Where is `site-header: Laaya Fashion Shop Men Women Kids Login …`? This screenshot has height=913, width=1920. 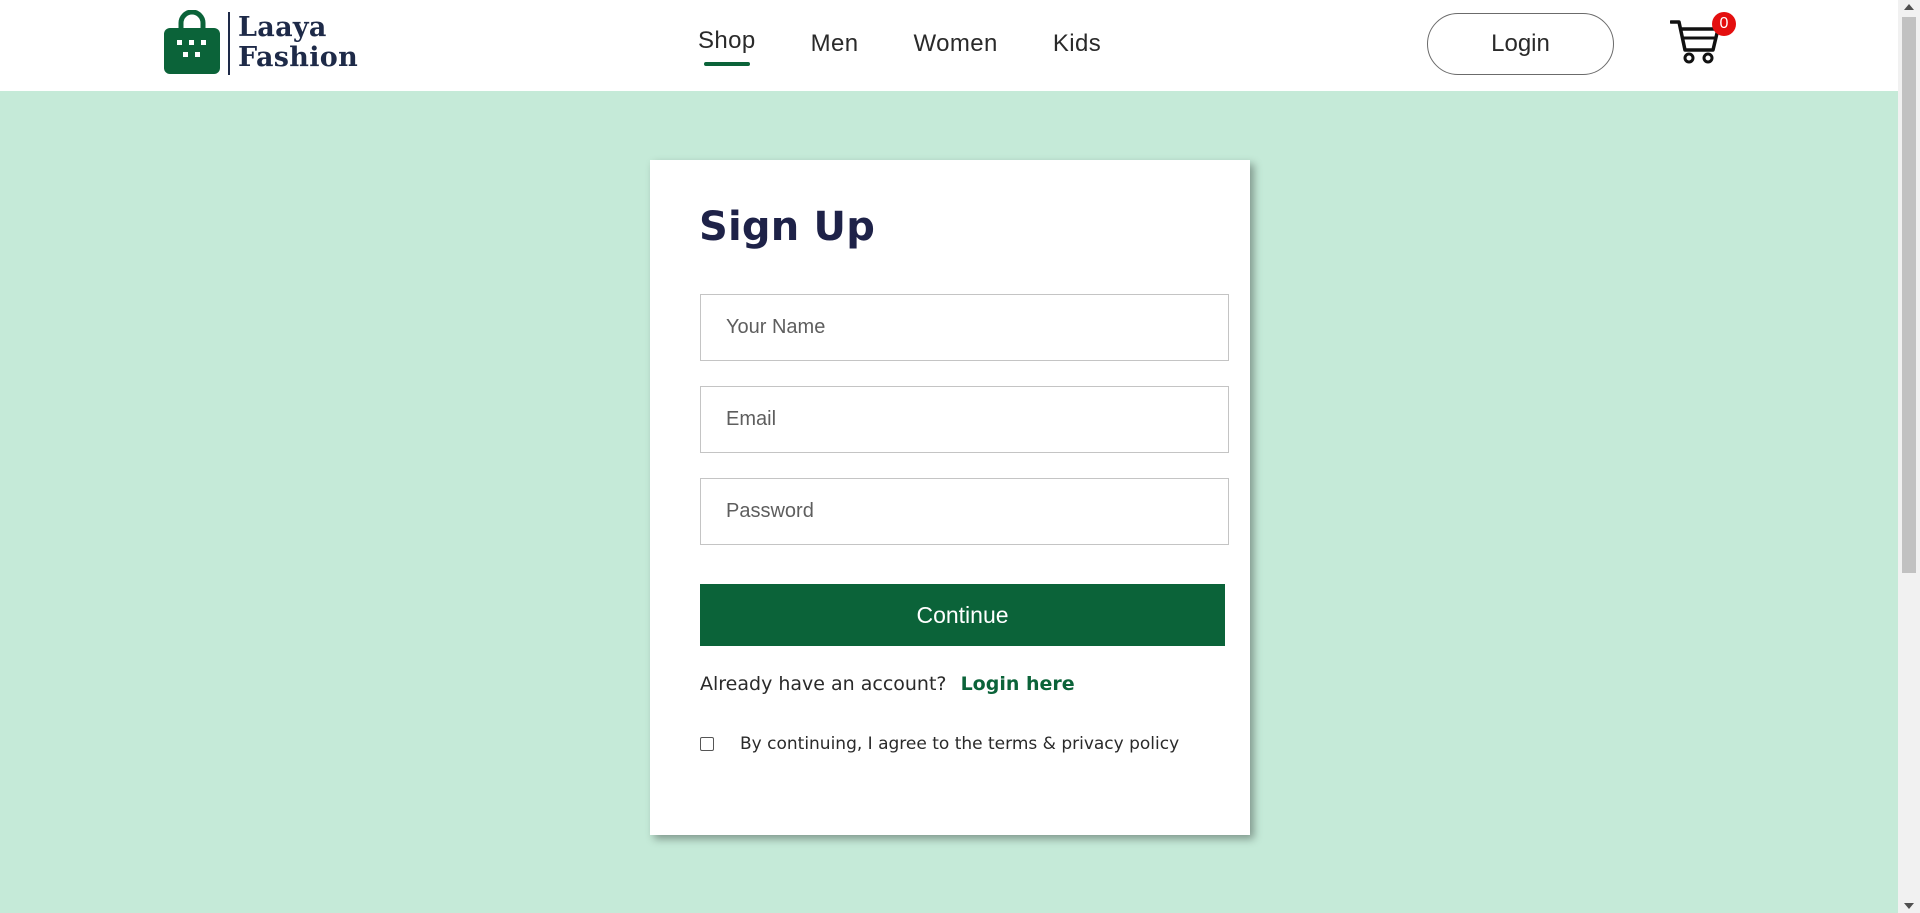
site-header: Laaya Fashion Shop Men Women Kids Login … is located at coordinates (949, 45).